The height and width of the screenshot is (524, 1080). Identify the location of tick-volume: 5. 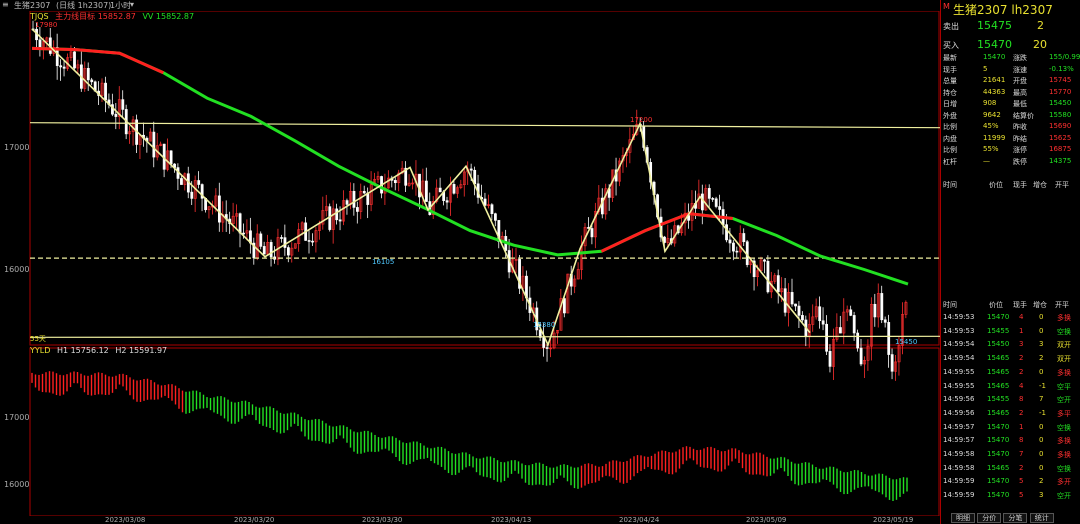
(1021, 481).